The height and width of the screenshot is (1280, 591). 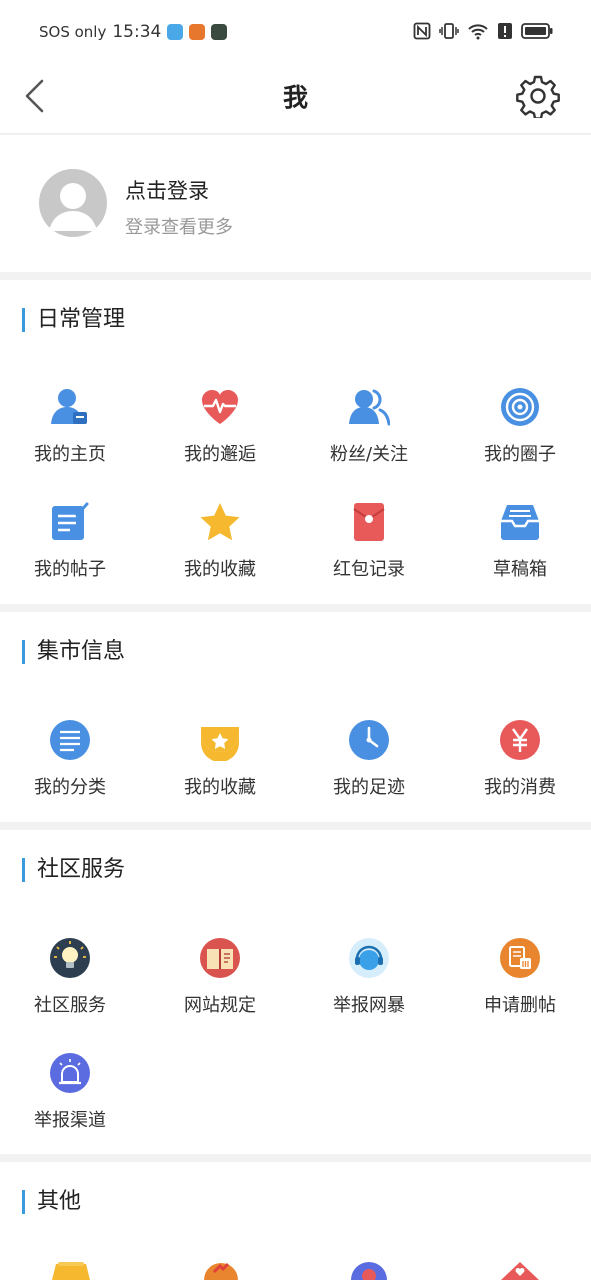 What do you see at coordinates (369, 1270) in the screenshot?
I see `other-item-3-icon` at bounding box center [369, 1270].